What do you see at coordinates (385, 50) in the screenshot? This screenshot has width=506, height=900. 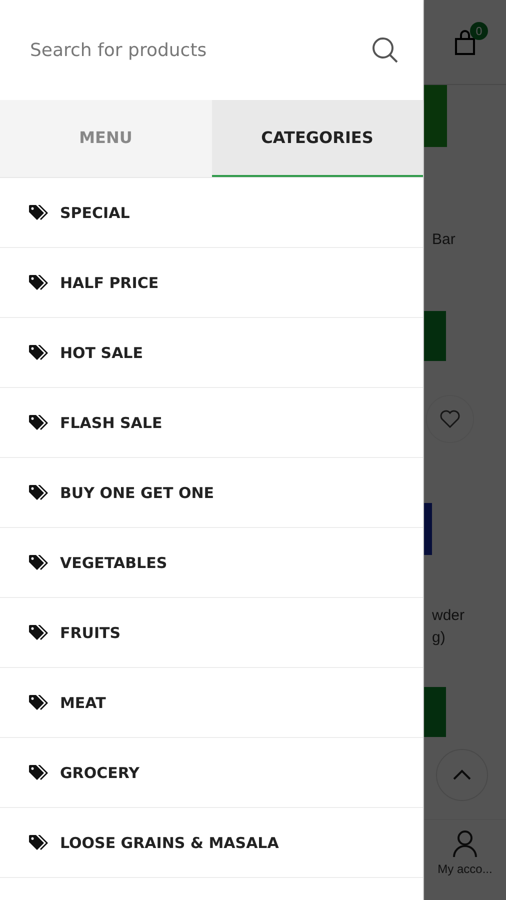 I see `search-icon` at bounding box center [385, 50].